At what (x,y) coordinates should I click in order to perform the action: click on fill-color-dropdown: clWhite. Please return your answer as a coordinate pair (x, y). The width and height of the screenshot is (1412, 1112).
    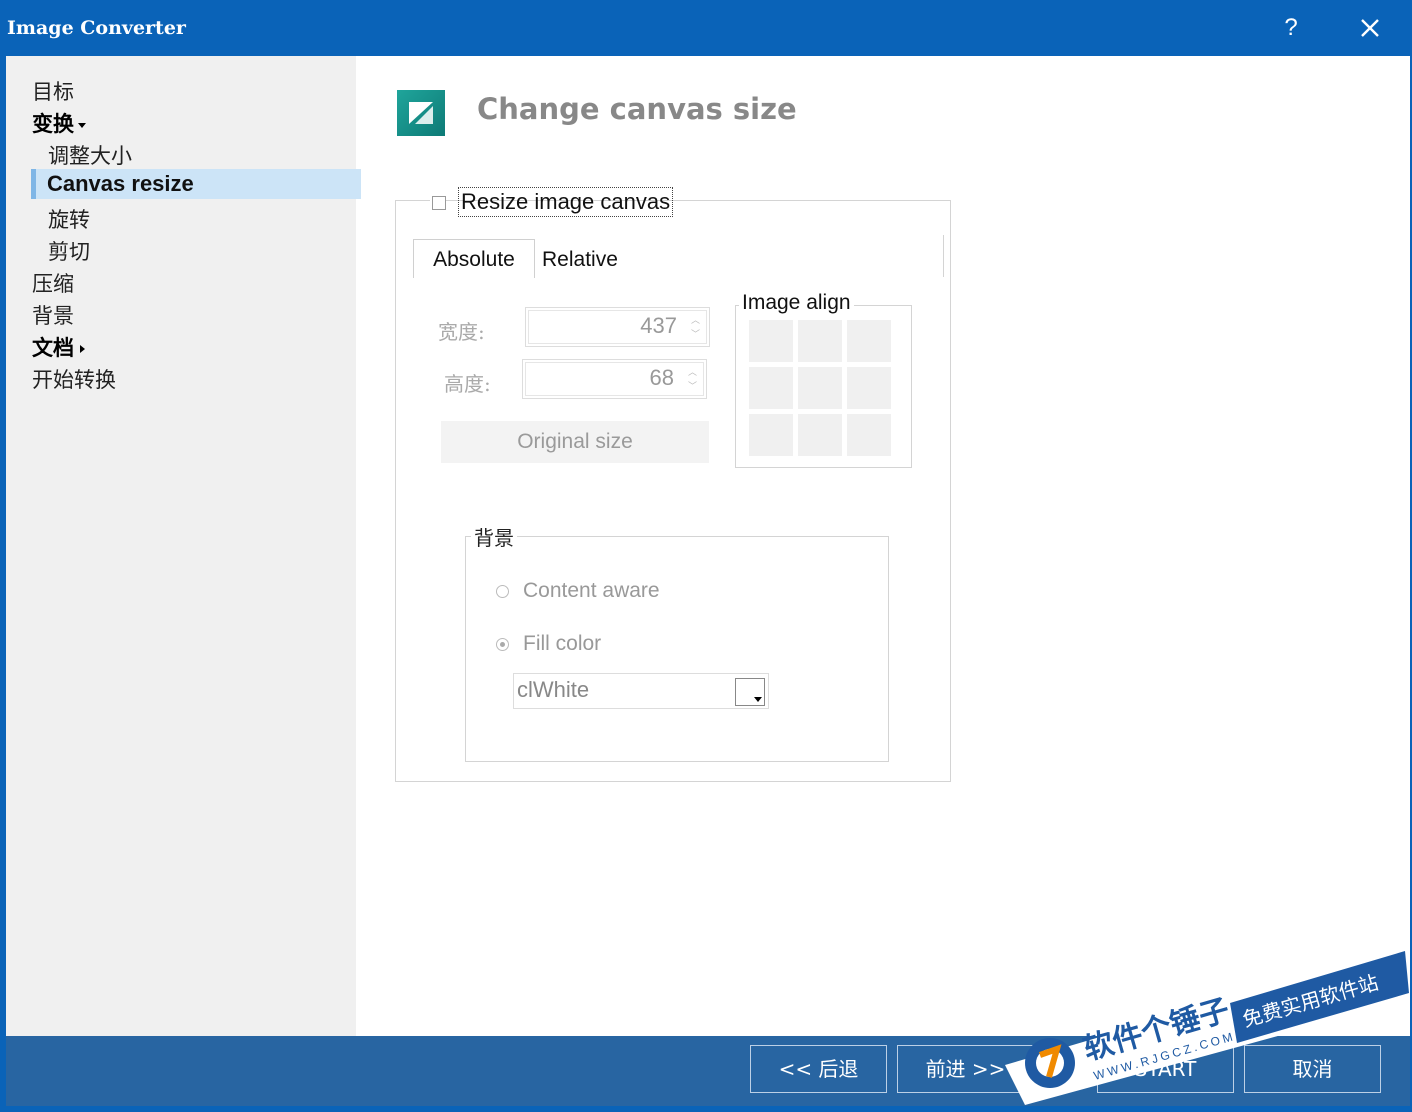
    Looking at the image, I should click on (641, 691).